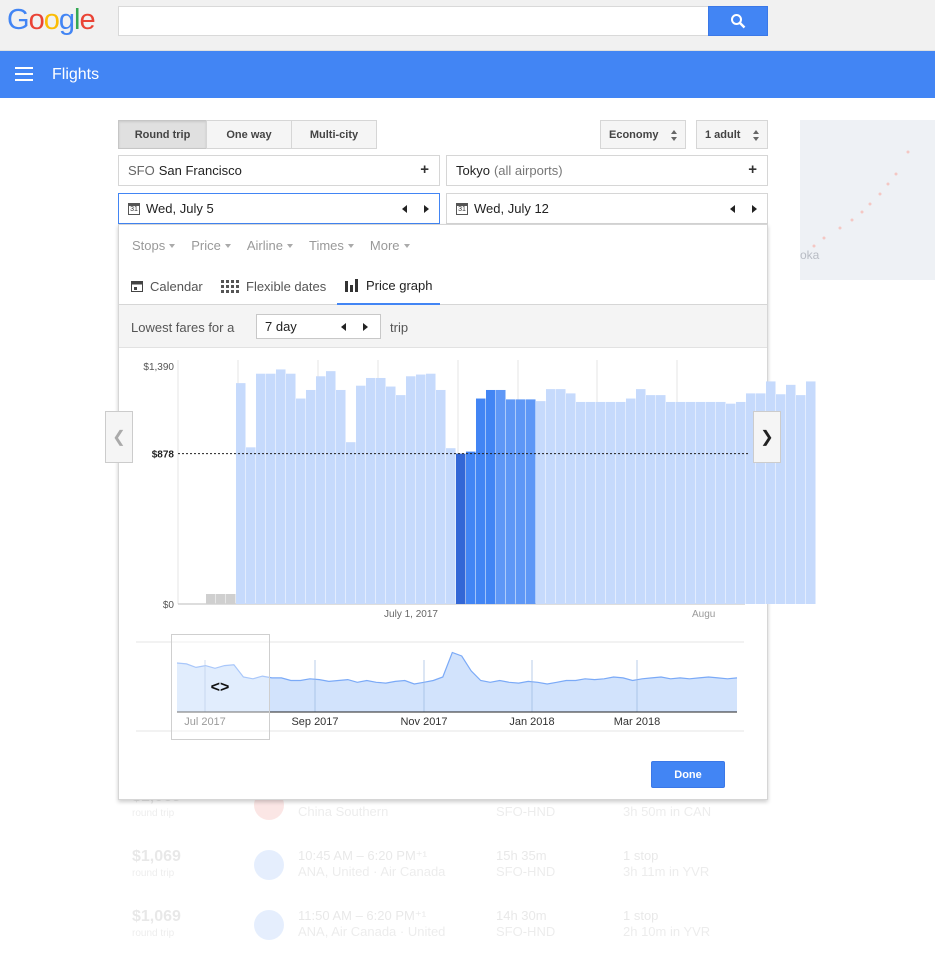  I want to click on destination-sub: (all airports), so click(528, 170).